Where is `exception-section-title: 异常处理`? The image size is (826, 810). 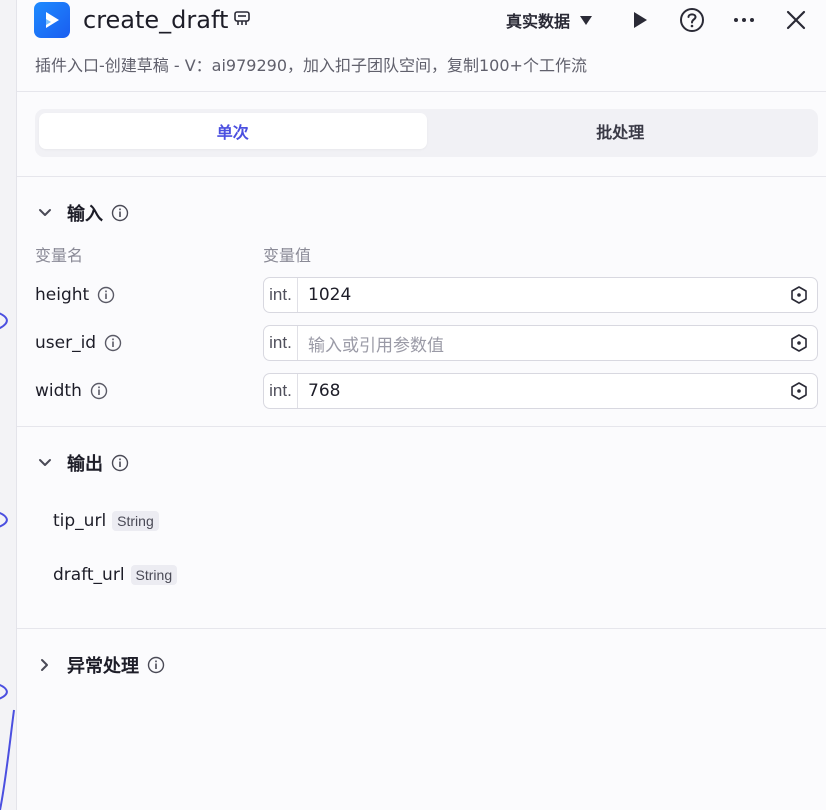 exception-section-title: 异常处理 is located at coordinates (103, 666).